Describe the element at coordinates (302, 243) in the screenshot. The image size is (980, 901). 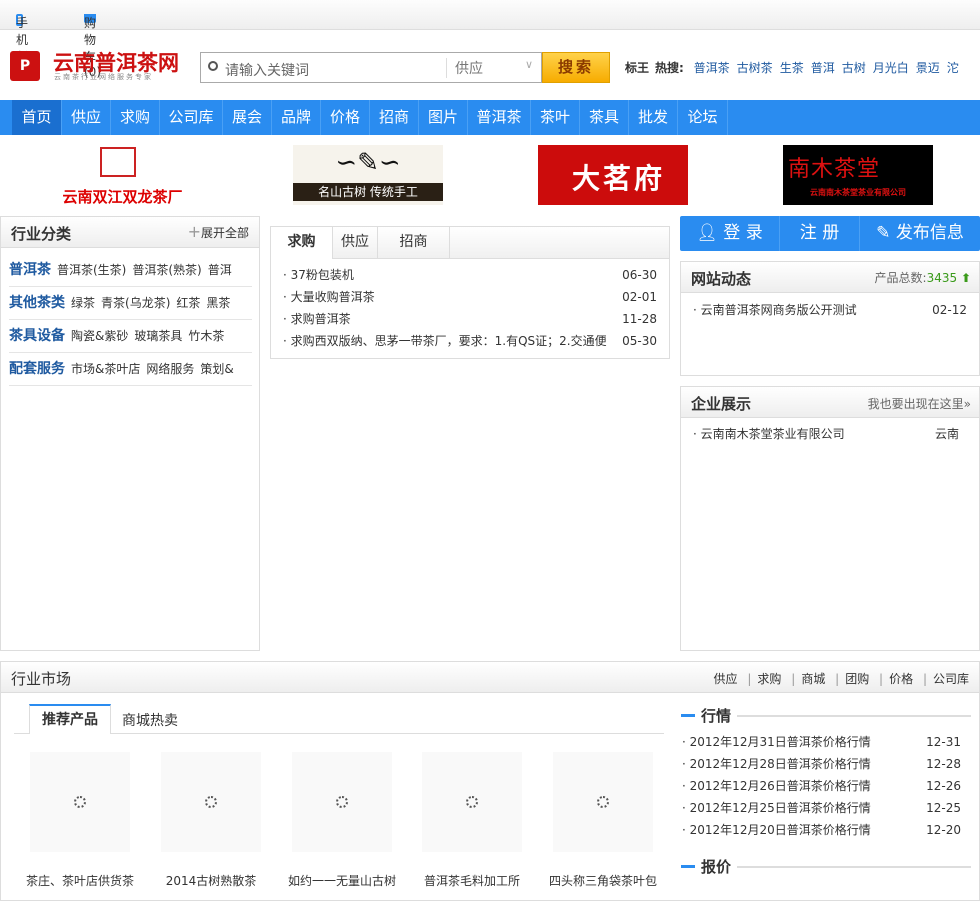
I see `tab-purchase: 求购` at that location.